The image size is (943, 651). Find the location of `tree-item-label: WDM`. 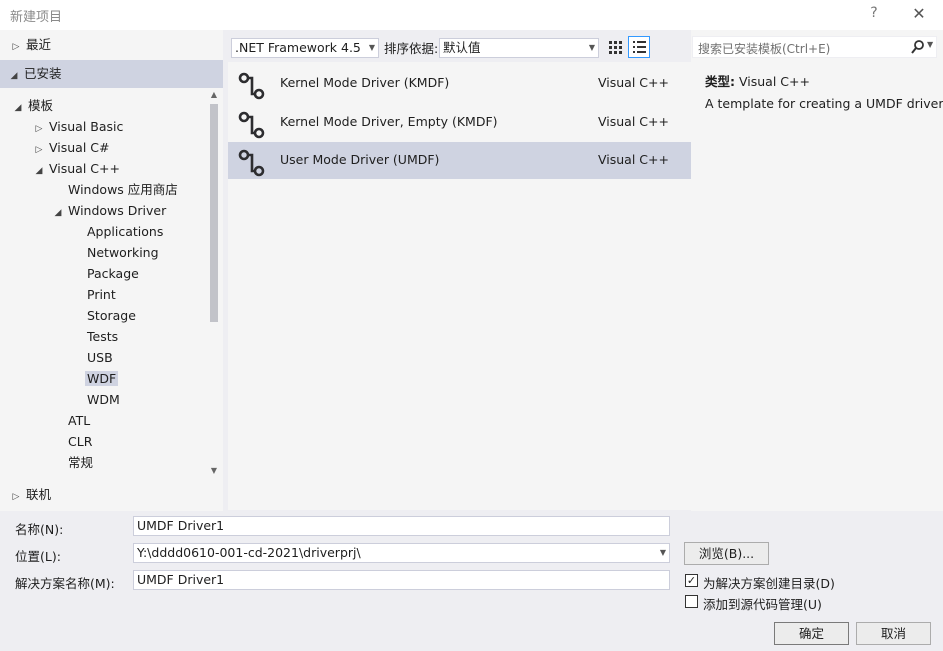

tree-item-label: WDM is located at coordinates (103, 399).